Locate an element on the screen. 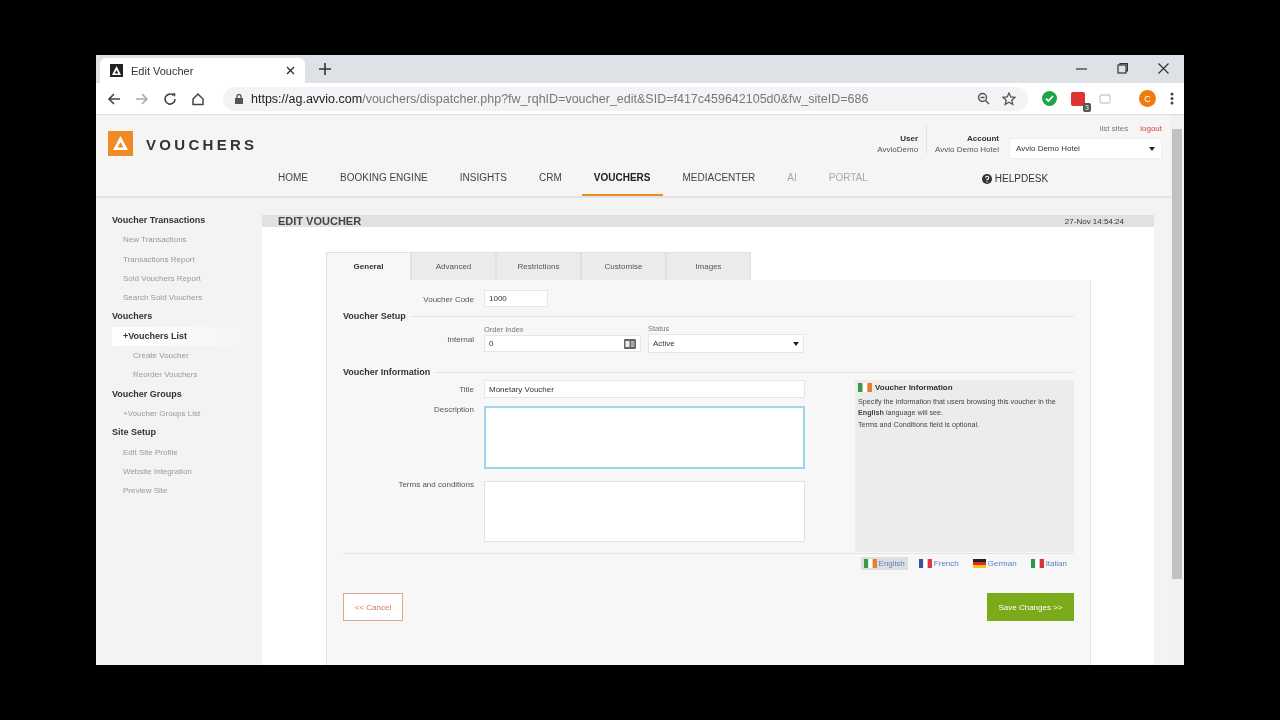  tab: Customise is located at coordinates (623, 266).